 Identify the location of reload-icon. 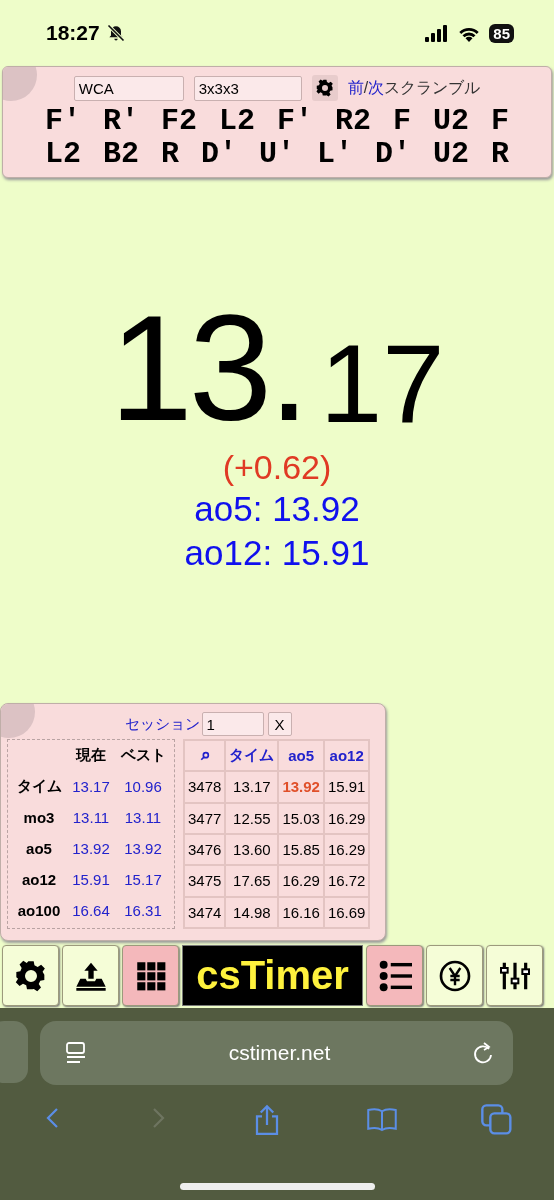
(483, 1053).